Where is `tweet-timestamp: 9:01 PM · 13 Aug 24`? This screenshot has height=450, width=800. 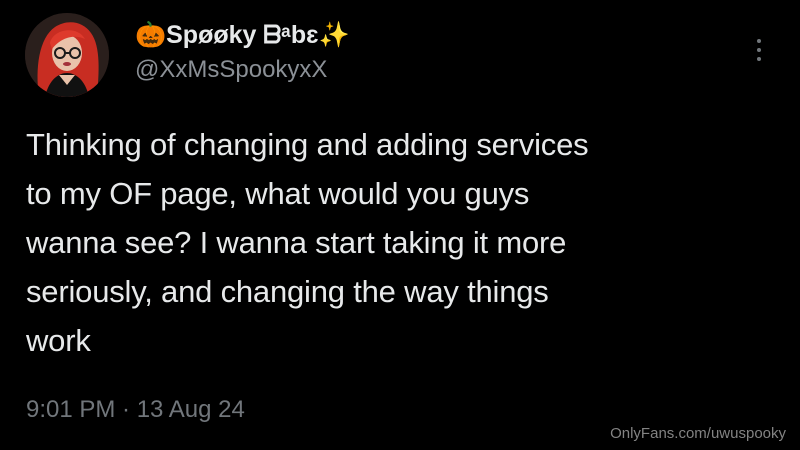
tweet-timestamp: 9:01 PM · 13 Aug 24 is located at coordinates (135, 410).